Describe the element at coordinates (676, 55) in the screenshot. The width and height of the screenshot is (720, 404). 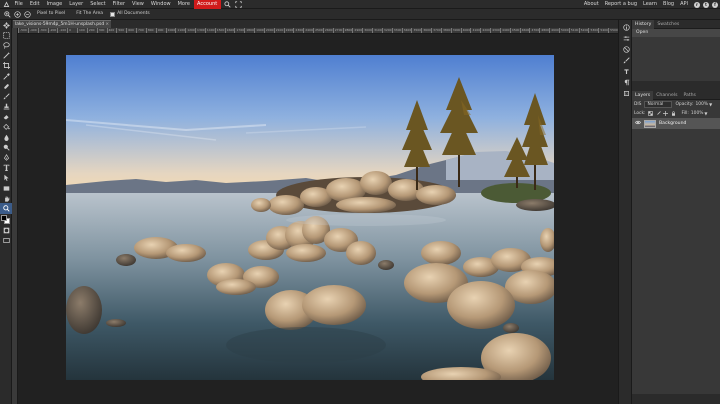
I see `history-panel: Open` at that location.